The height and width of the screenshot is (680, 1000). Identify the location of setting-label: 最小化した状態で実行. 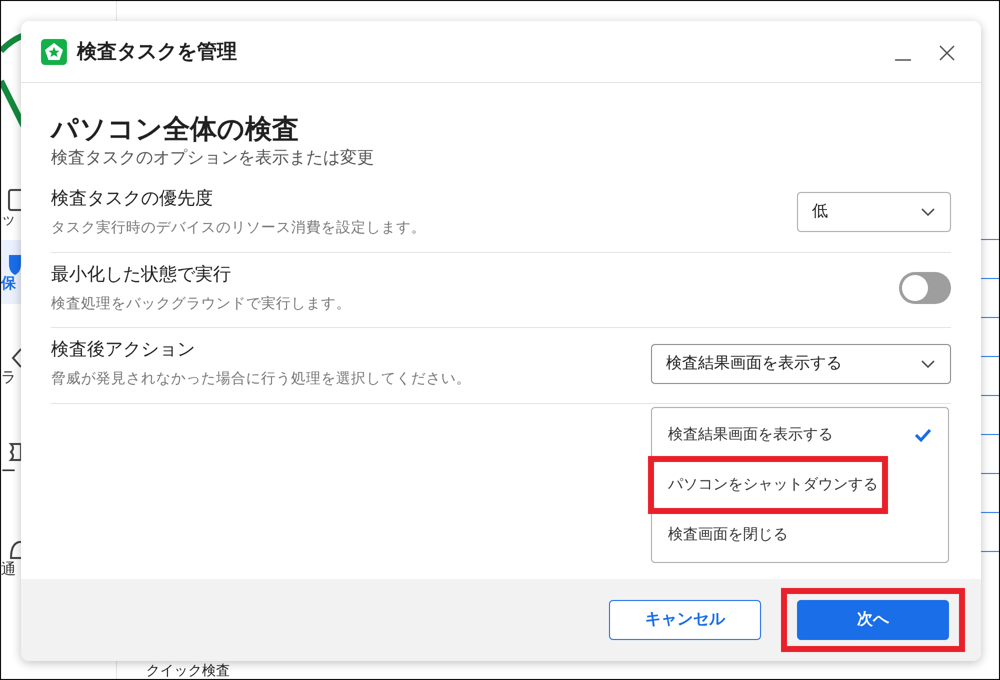
(141, 274).